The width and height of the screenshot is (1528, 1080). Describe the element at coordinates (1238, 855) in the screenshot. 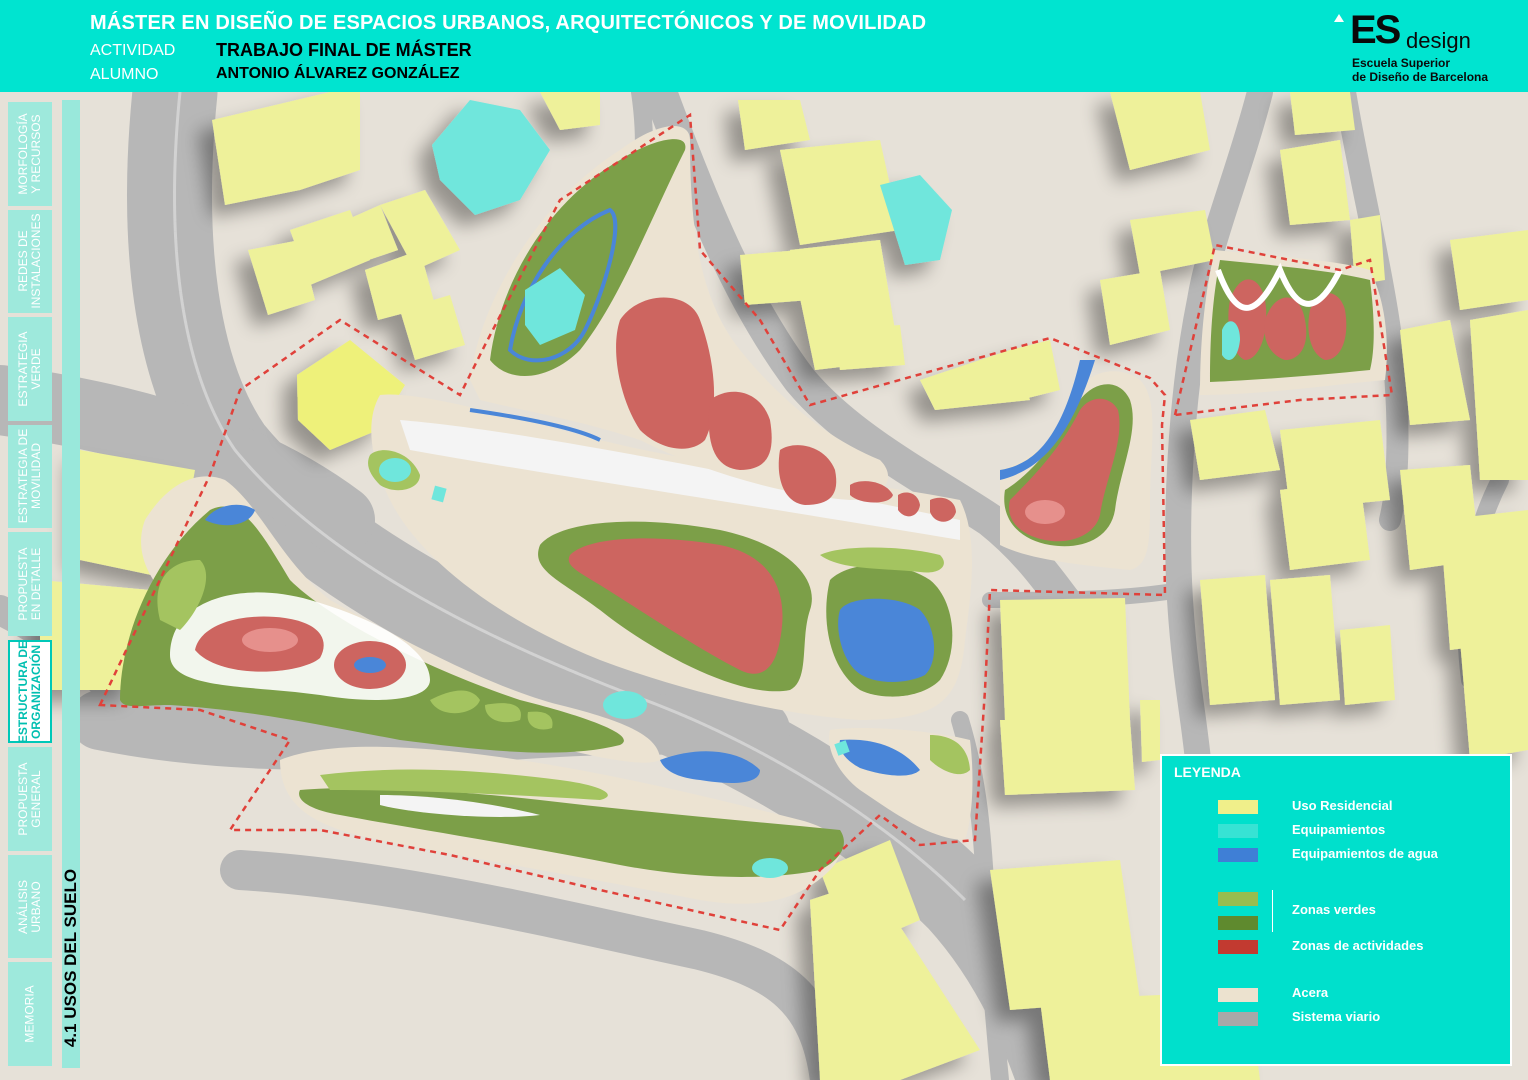

I see `legend-swatch-water` at that location.